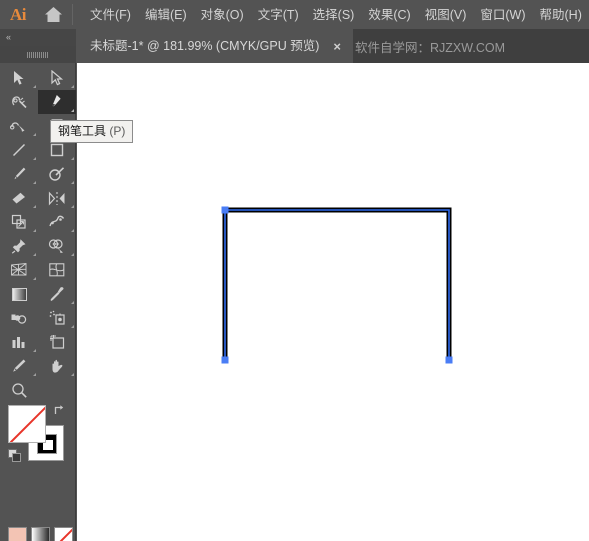 This screenshot has width=589, height=541. What do you see at coordinates (57, 294) in the screenshot?
I see `eyedropper-tool` at bounding box center [57, 294].